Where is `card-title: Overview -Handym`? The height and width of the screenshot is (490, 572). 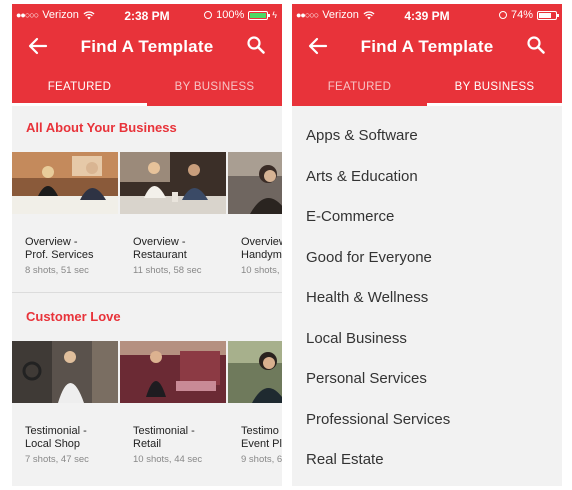
card-title: Overview -Handym is located at coordinates (261, 248).